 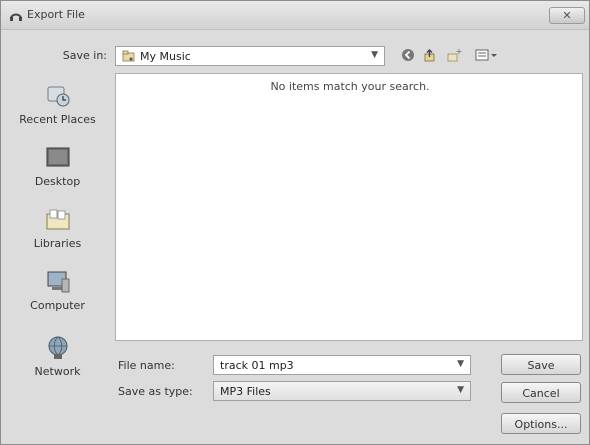 I want to click on music-folder-icon, so click(x=128, y=56).